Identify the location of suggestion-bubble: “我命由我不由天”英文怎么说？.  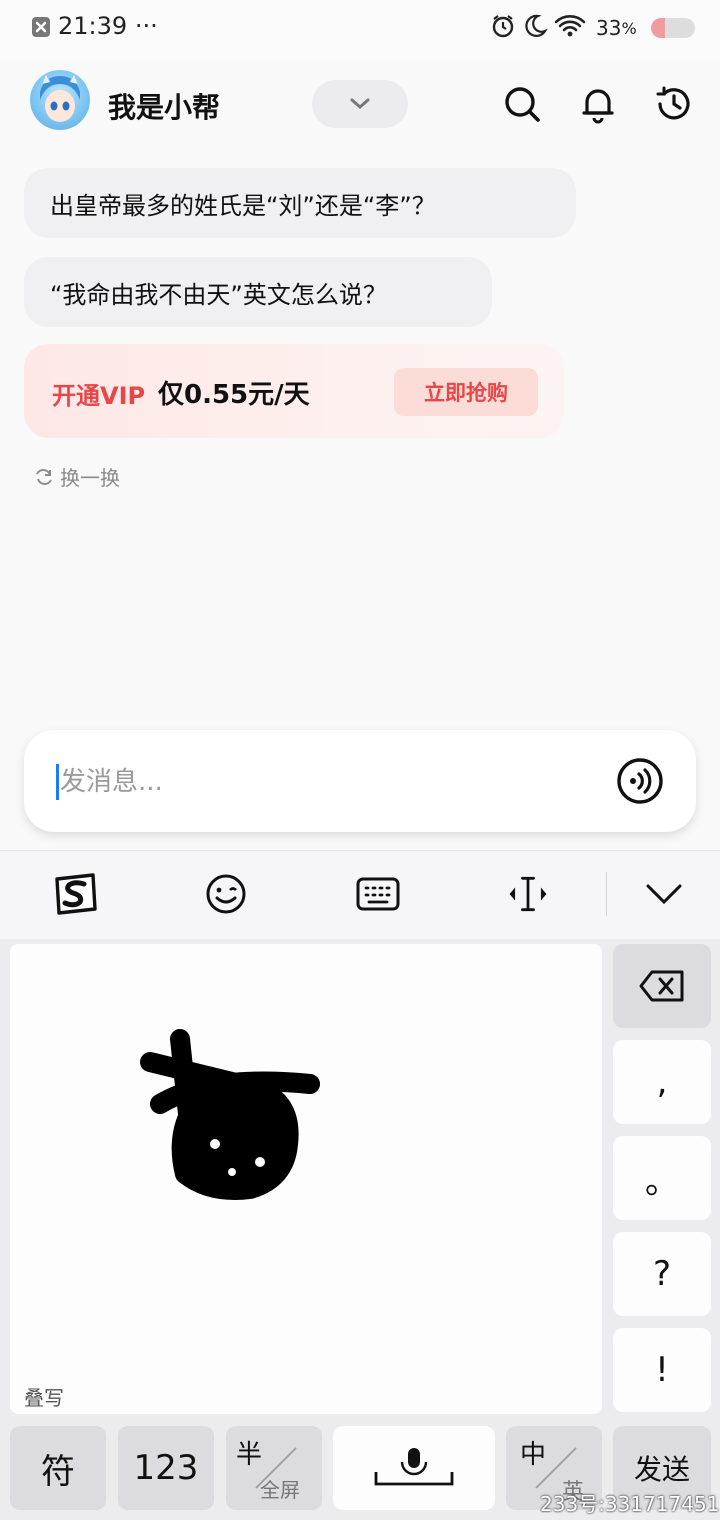
(258, 292).